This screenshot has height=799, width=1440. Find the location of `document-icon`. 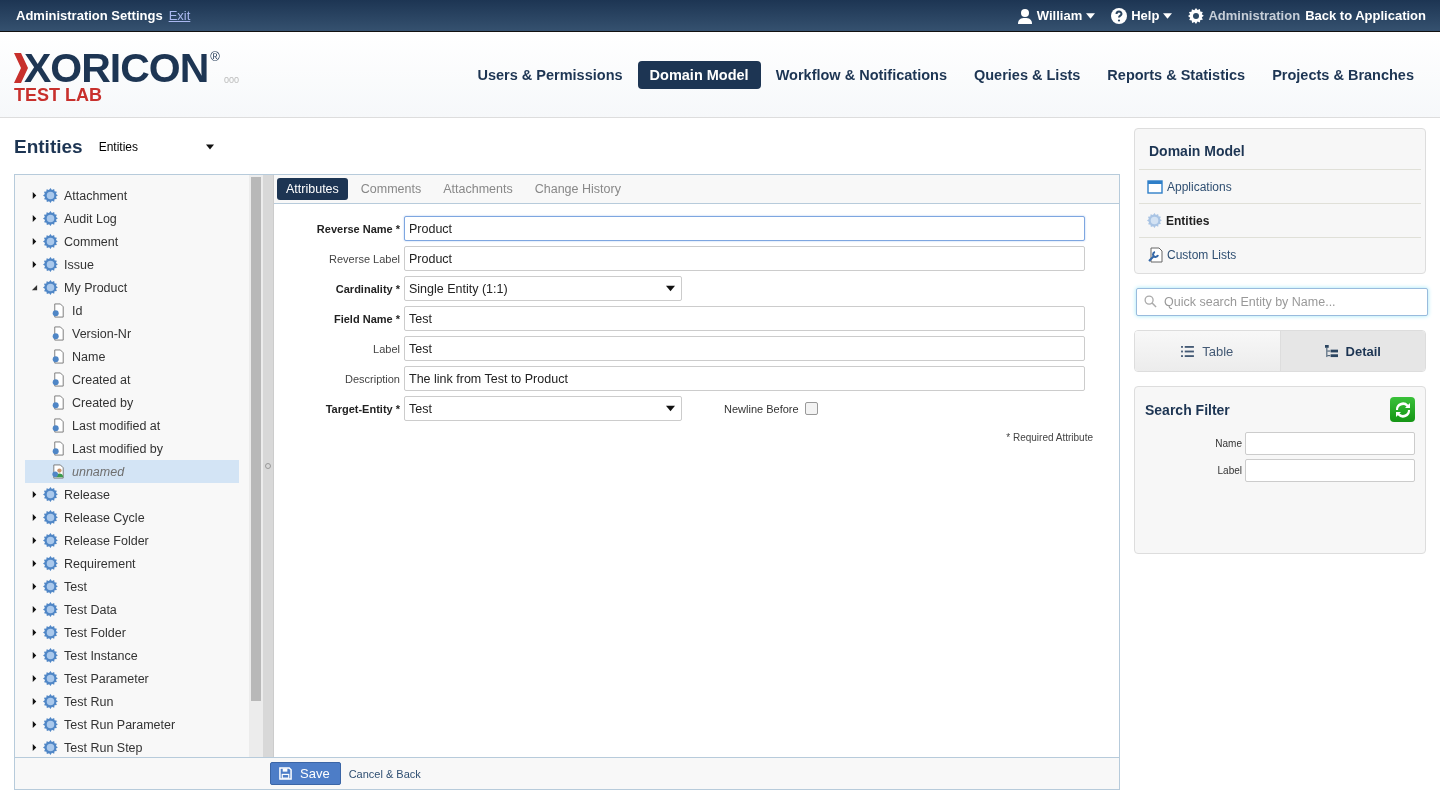

document-icon is located at coordinates (58, 402).